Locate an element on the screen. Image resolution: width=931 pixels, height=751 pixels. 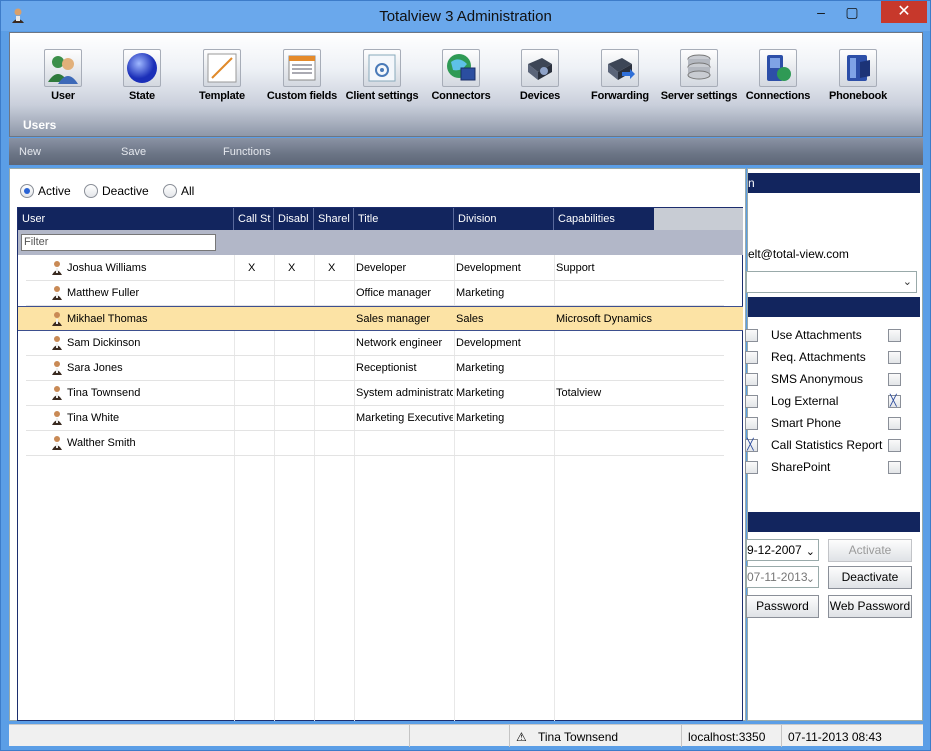
radio-deactive: Deactive is located at coordinates (116, 191).